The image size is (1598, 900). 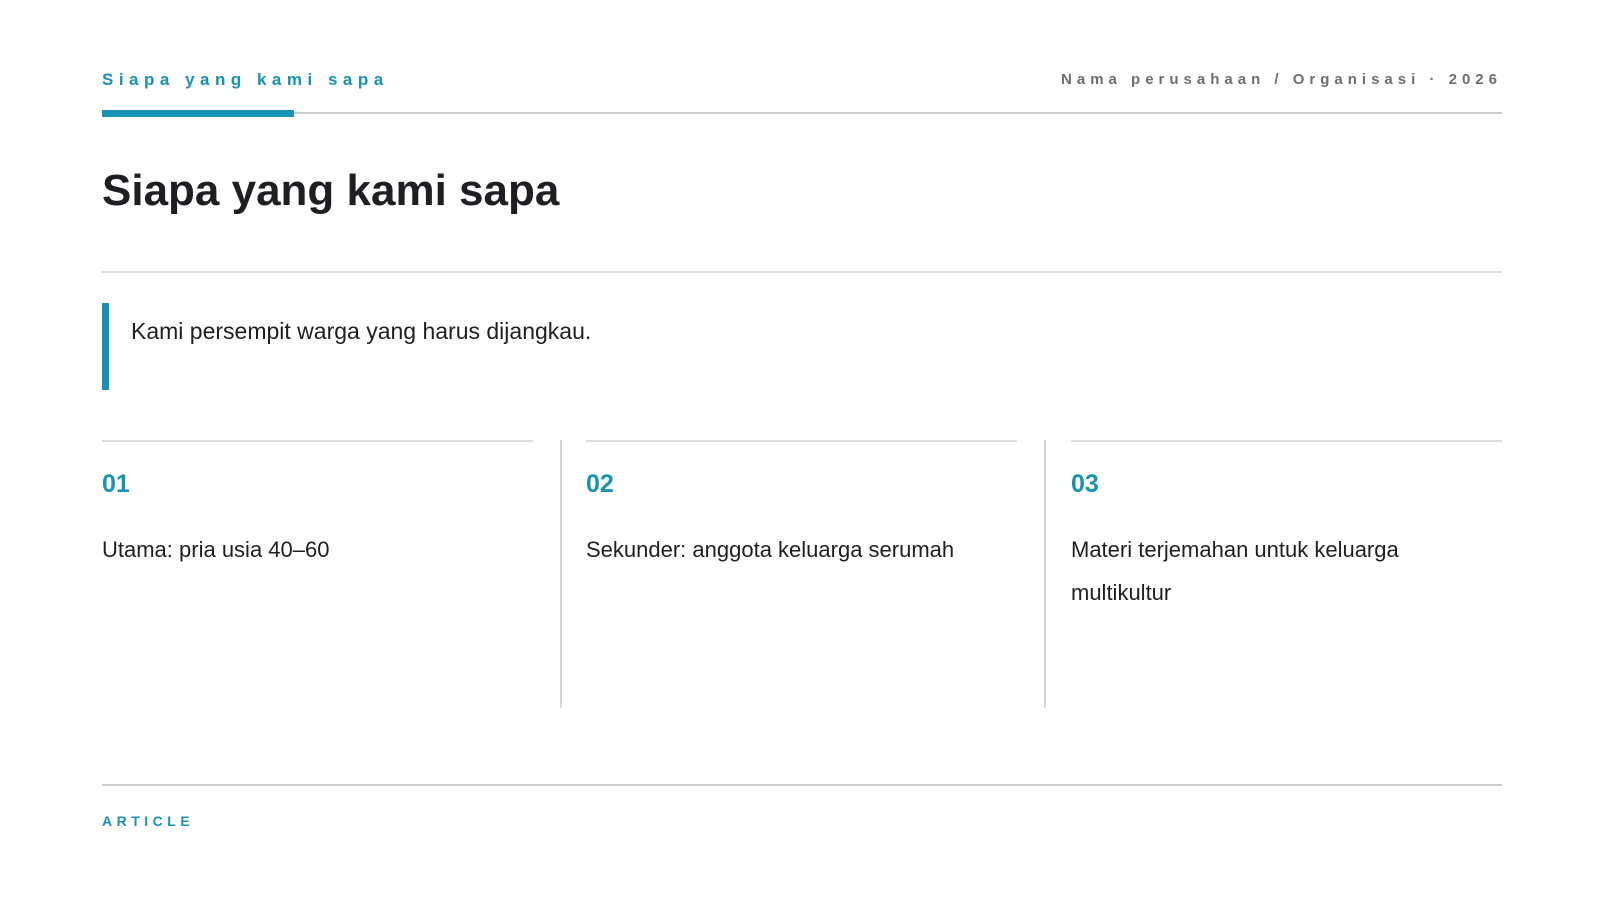 I want to click on footer-label: ARTICLE, so click(x=148, y=821).